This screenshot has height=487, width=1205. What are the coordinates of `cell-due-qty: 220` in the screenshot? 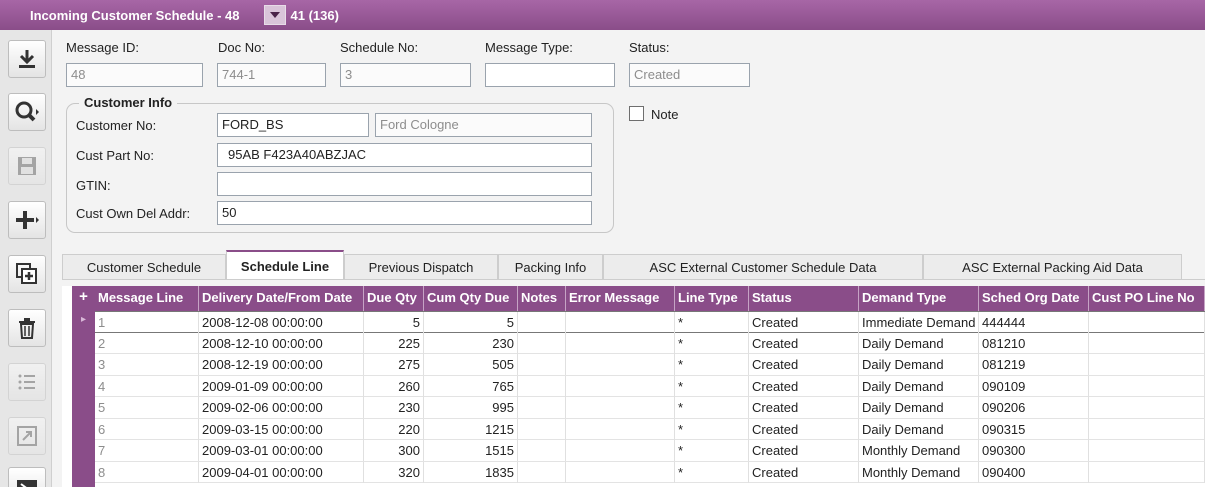 It's located at (394, 429).